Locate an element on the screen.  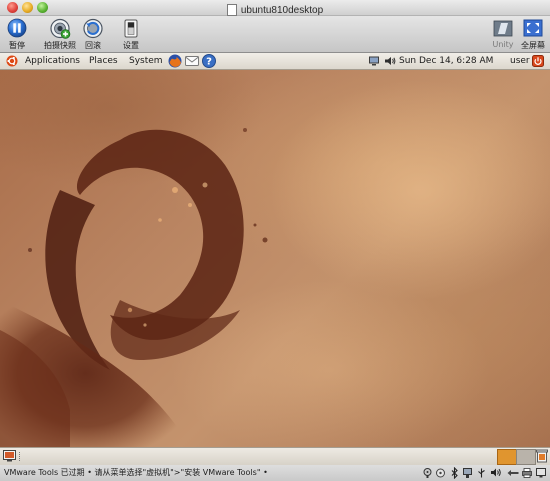
unity-icon is located at coordinates (503, 28).